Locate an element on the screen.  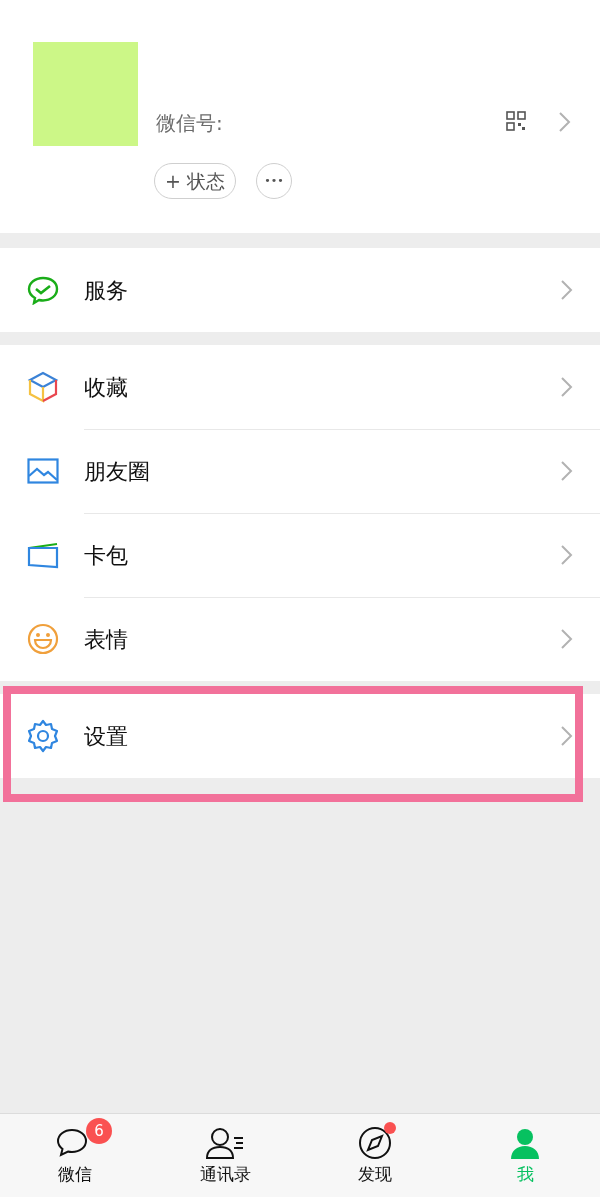
compass-icon is located at coordinates (375, 1143).